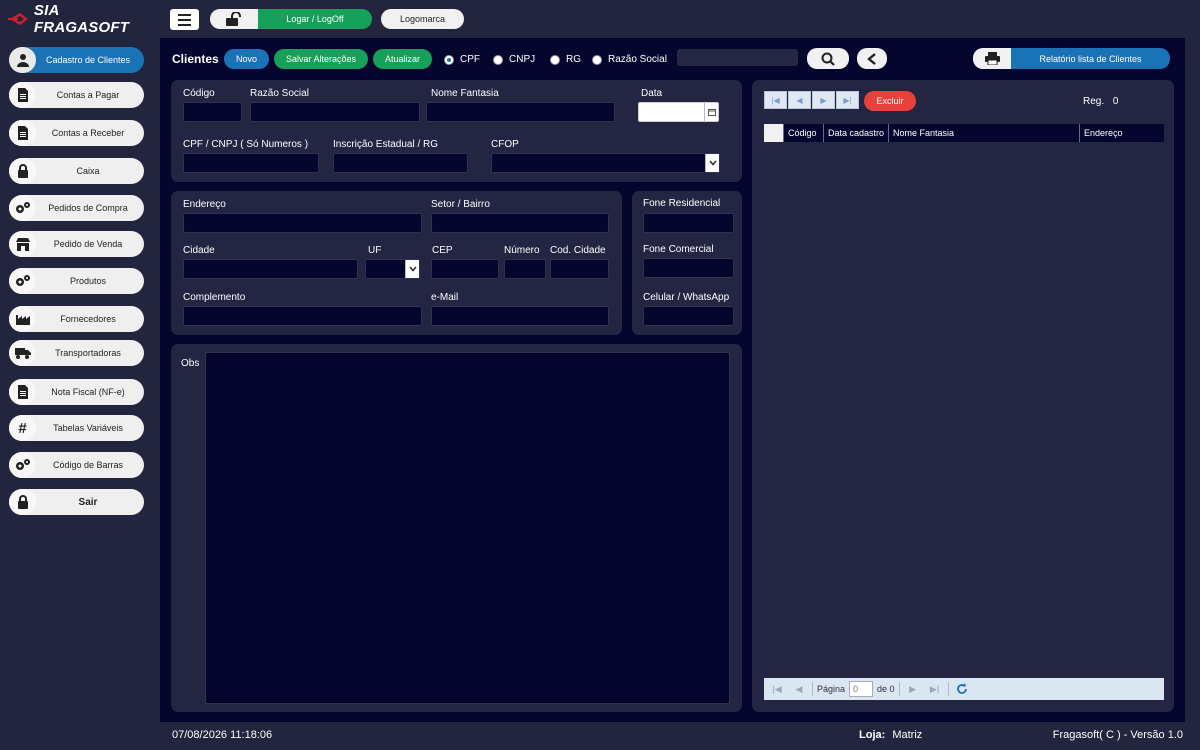 The width and height of the screenshot is (1200, 750). I want to click on chevron-down-icon, so click(412, 269).